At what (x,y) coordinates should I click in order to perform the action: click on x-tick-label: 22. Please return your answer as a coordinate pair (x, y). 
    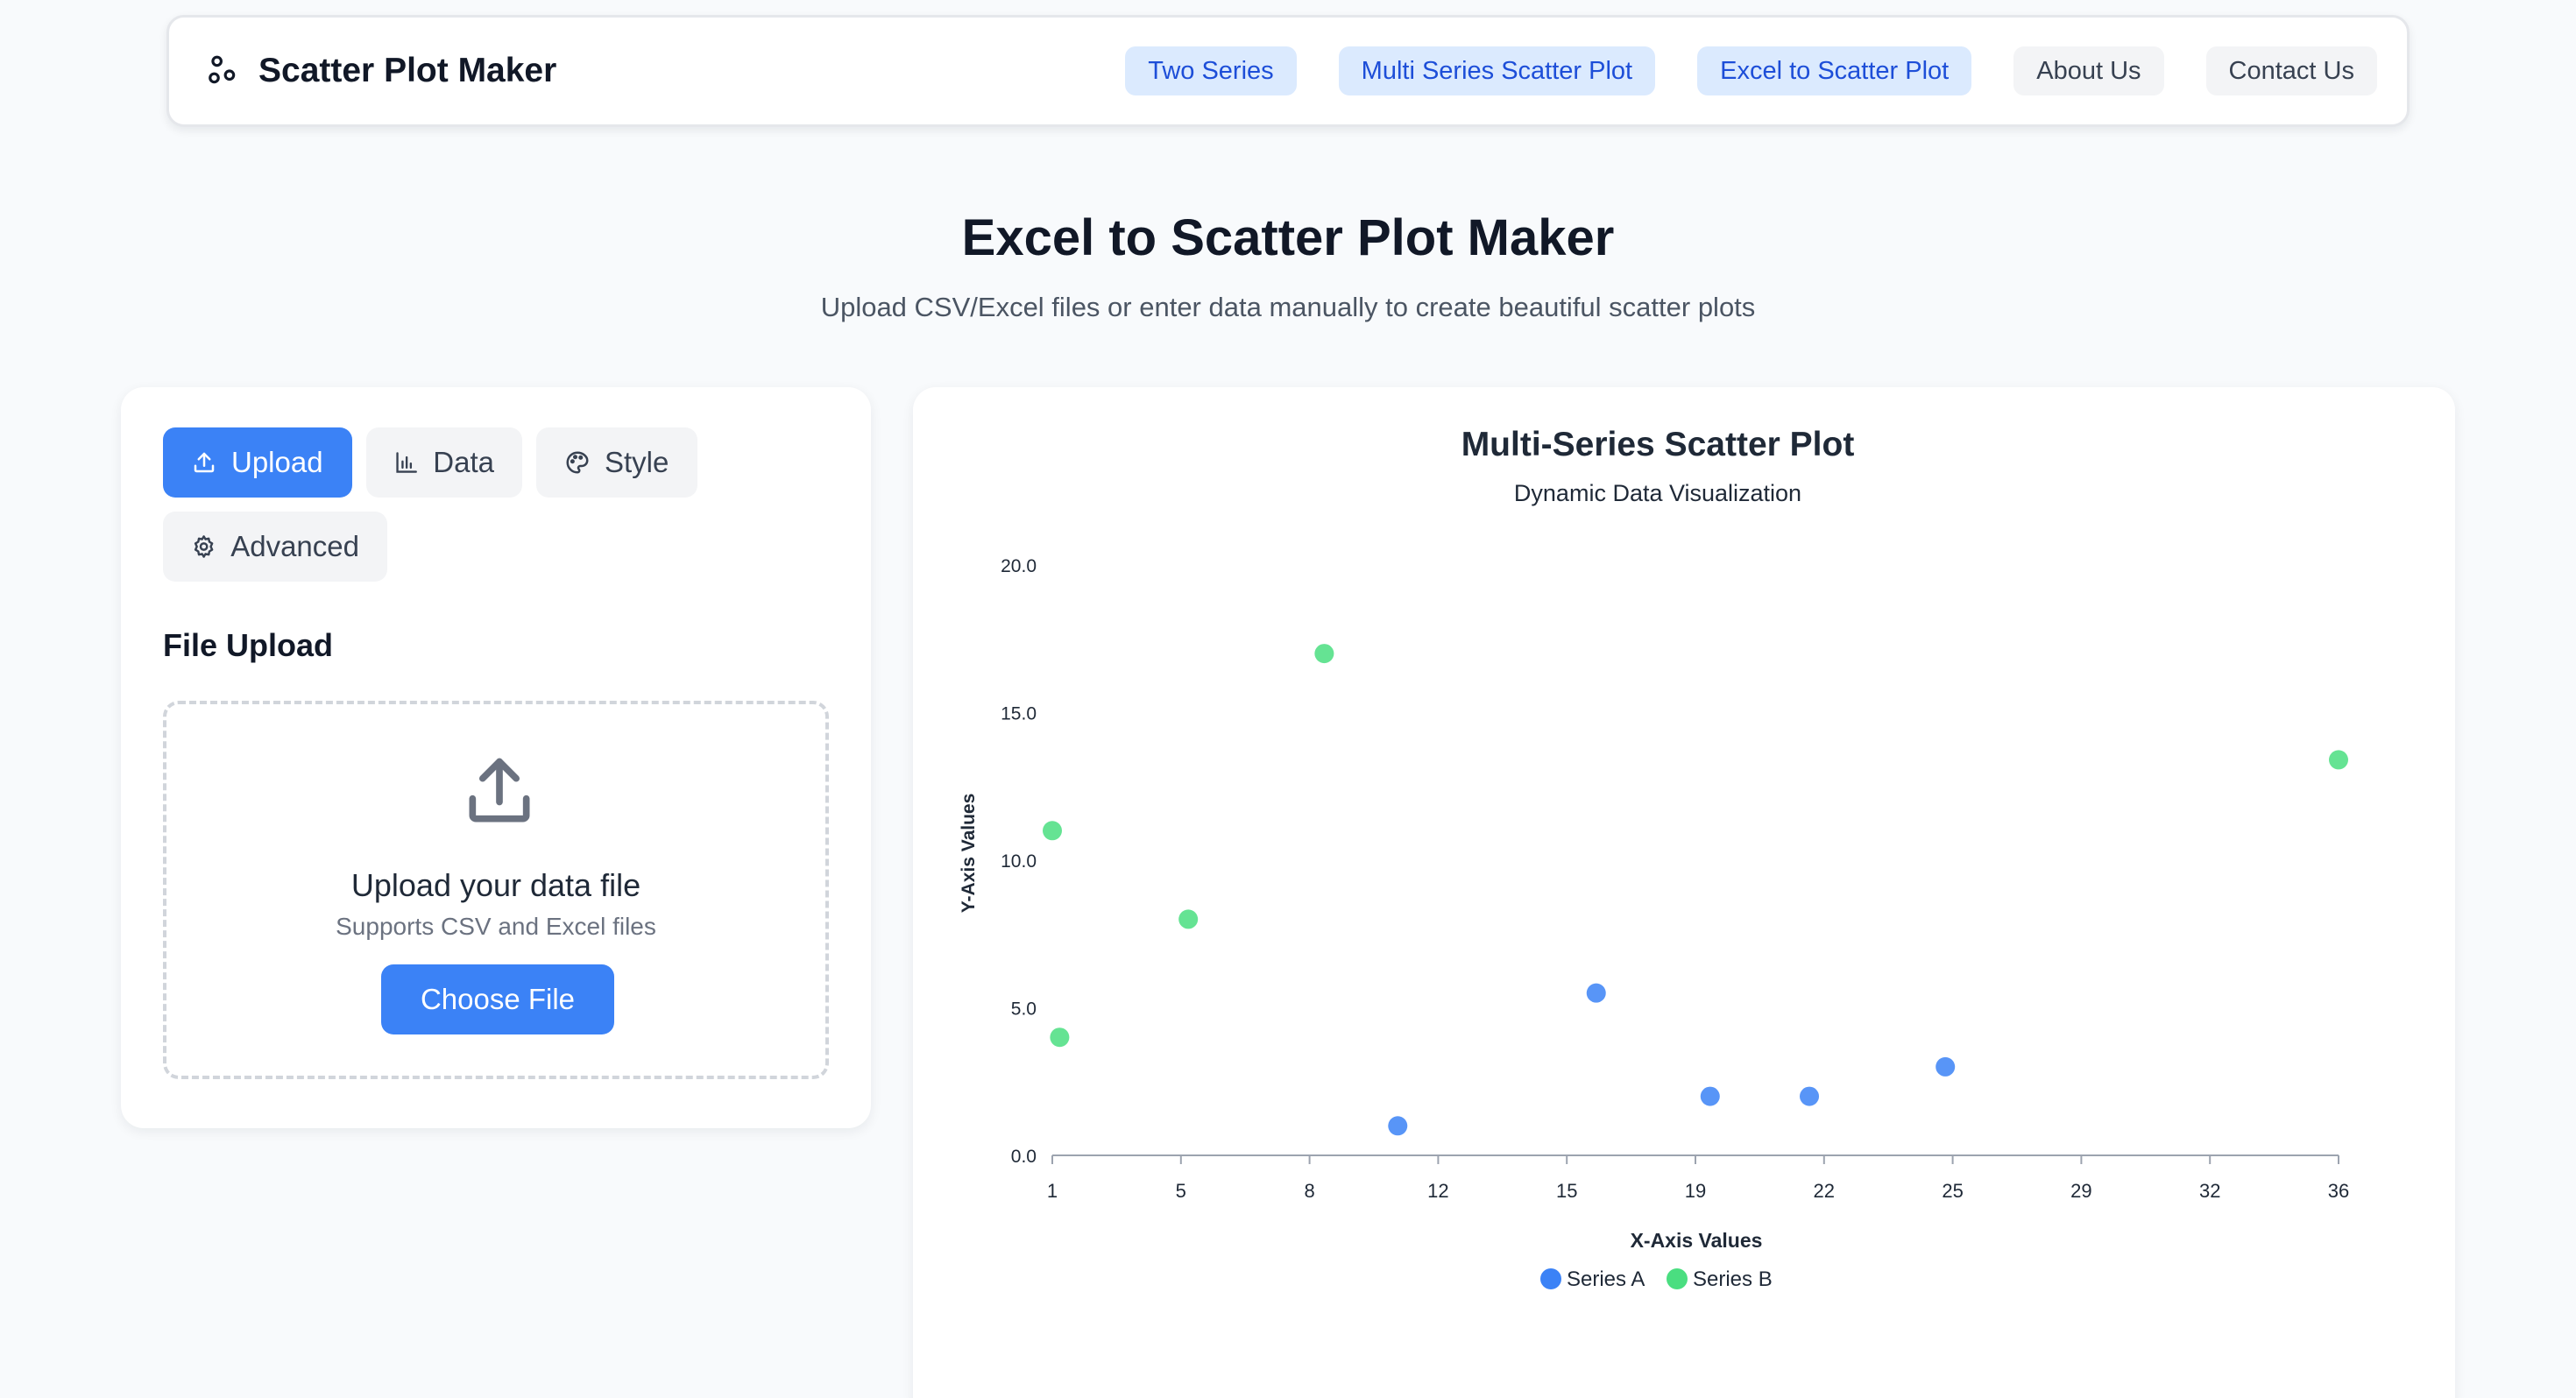
    Looking at the image, I should click on (1824, 1191).